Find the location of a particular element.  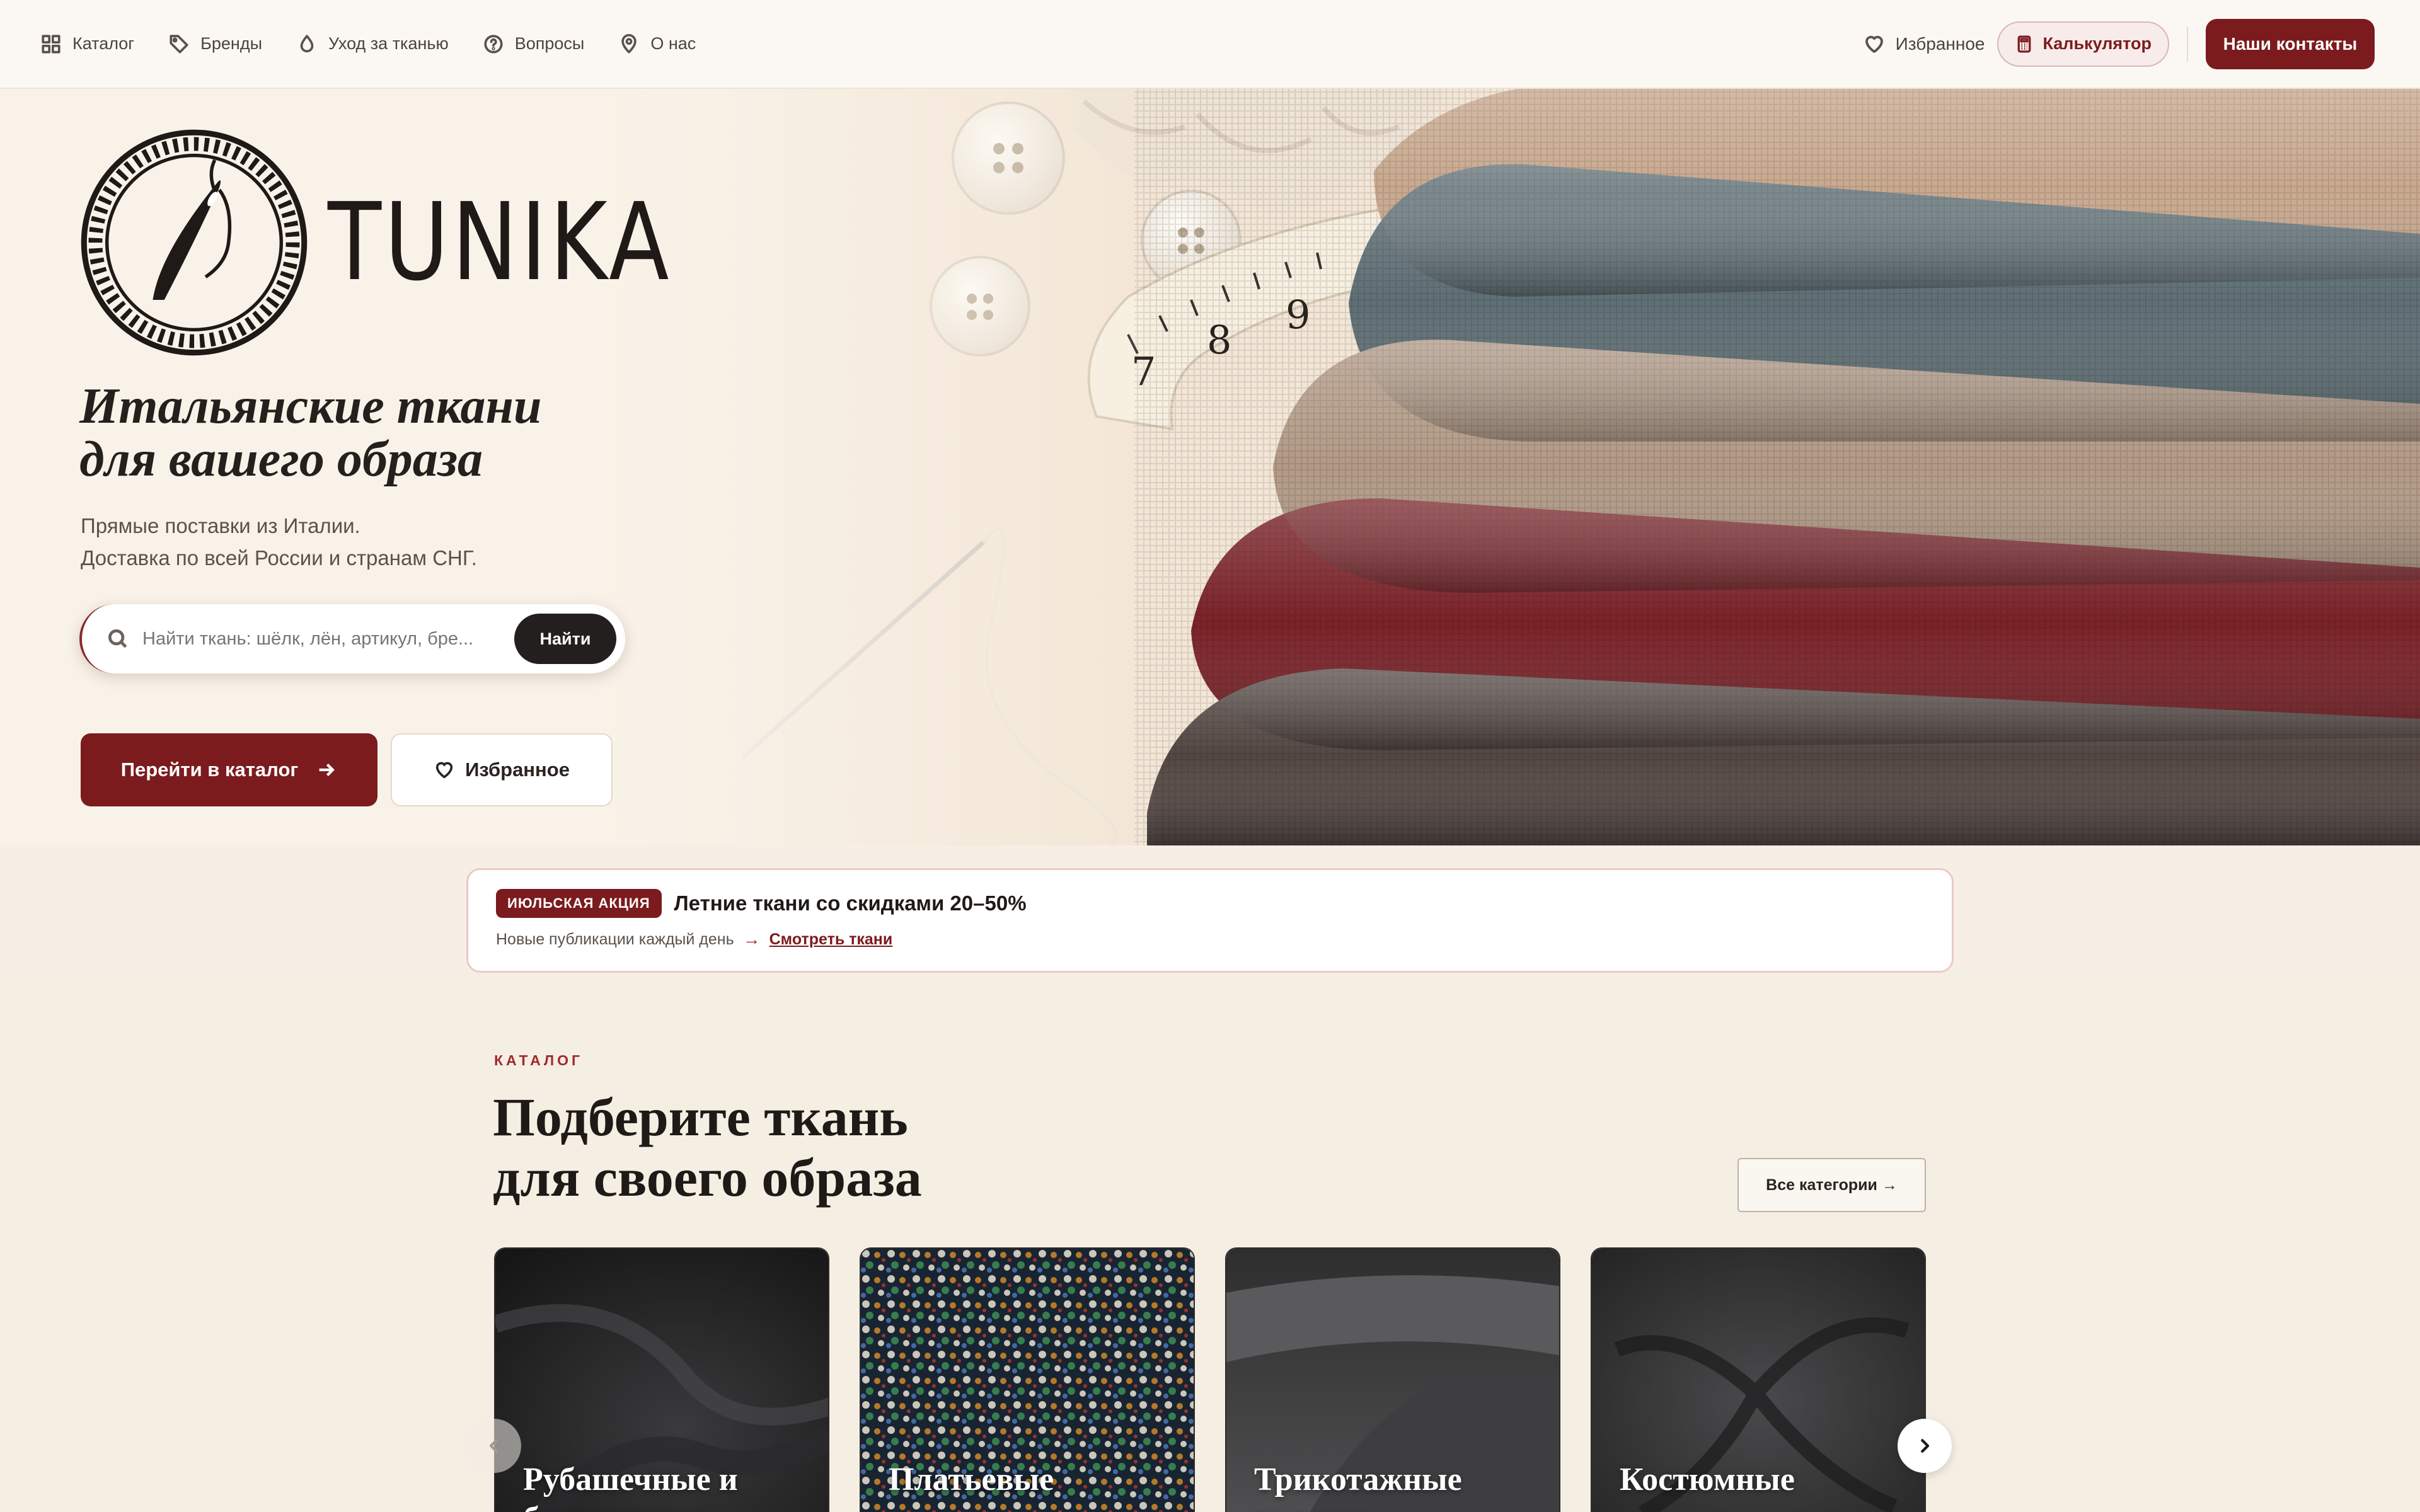

hero-subtitle-line: Прямые поставки из Италии. is located at coordinates (221, 525).